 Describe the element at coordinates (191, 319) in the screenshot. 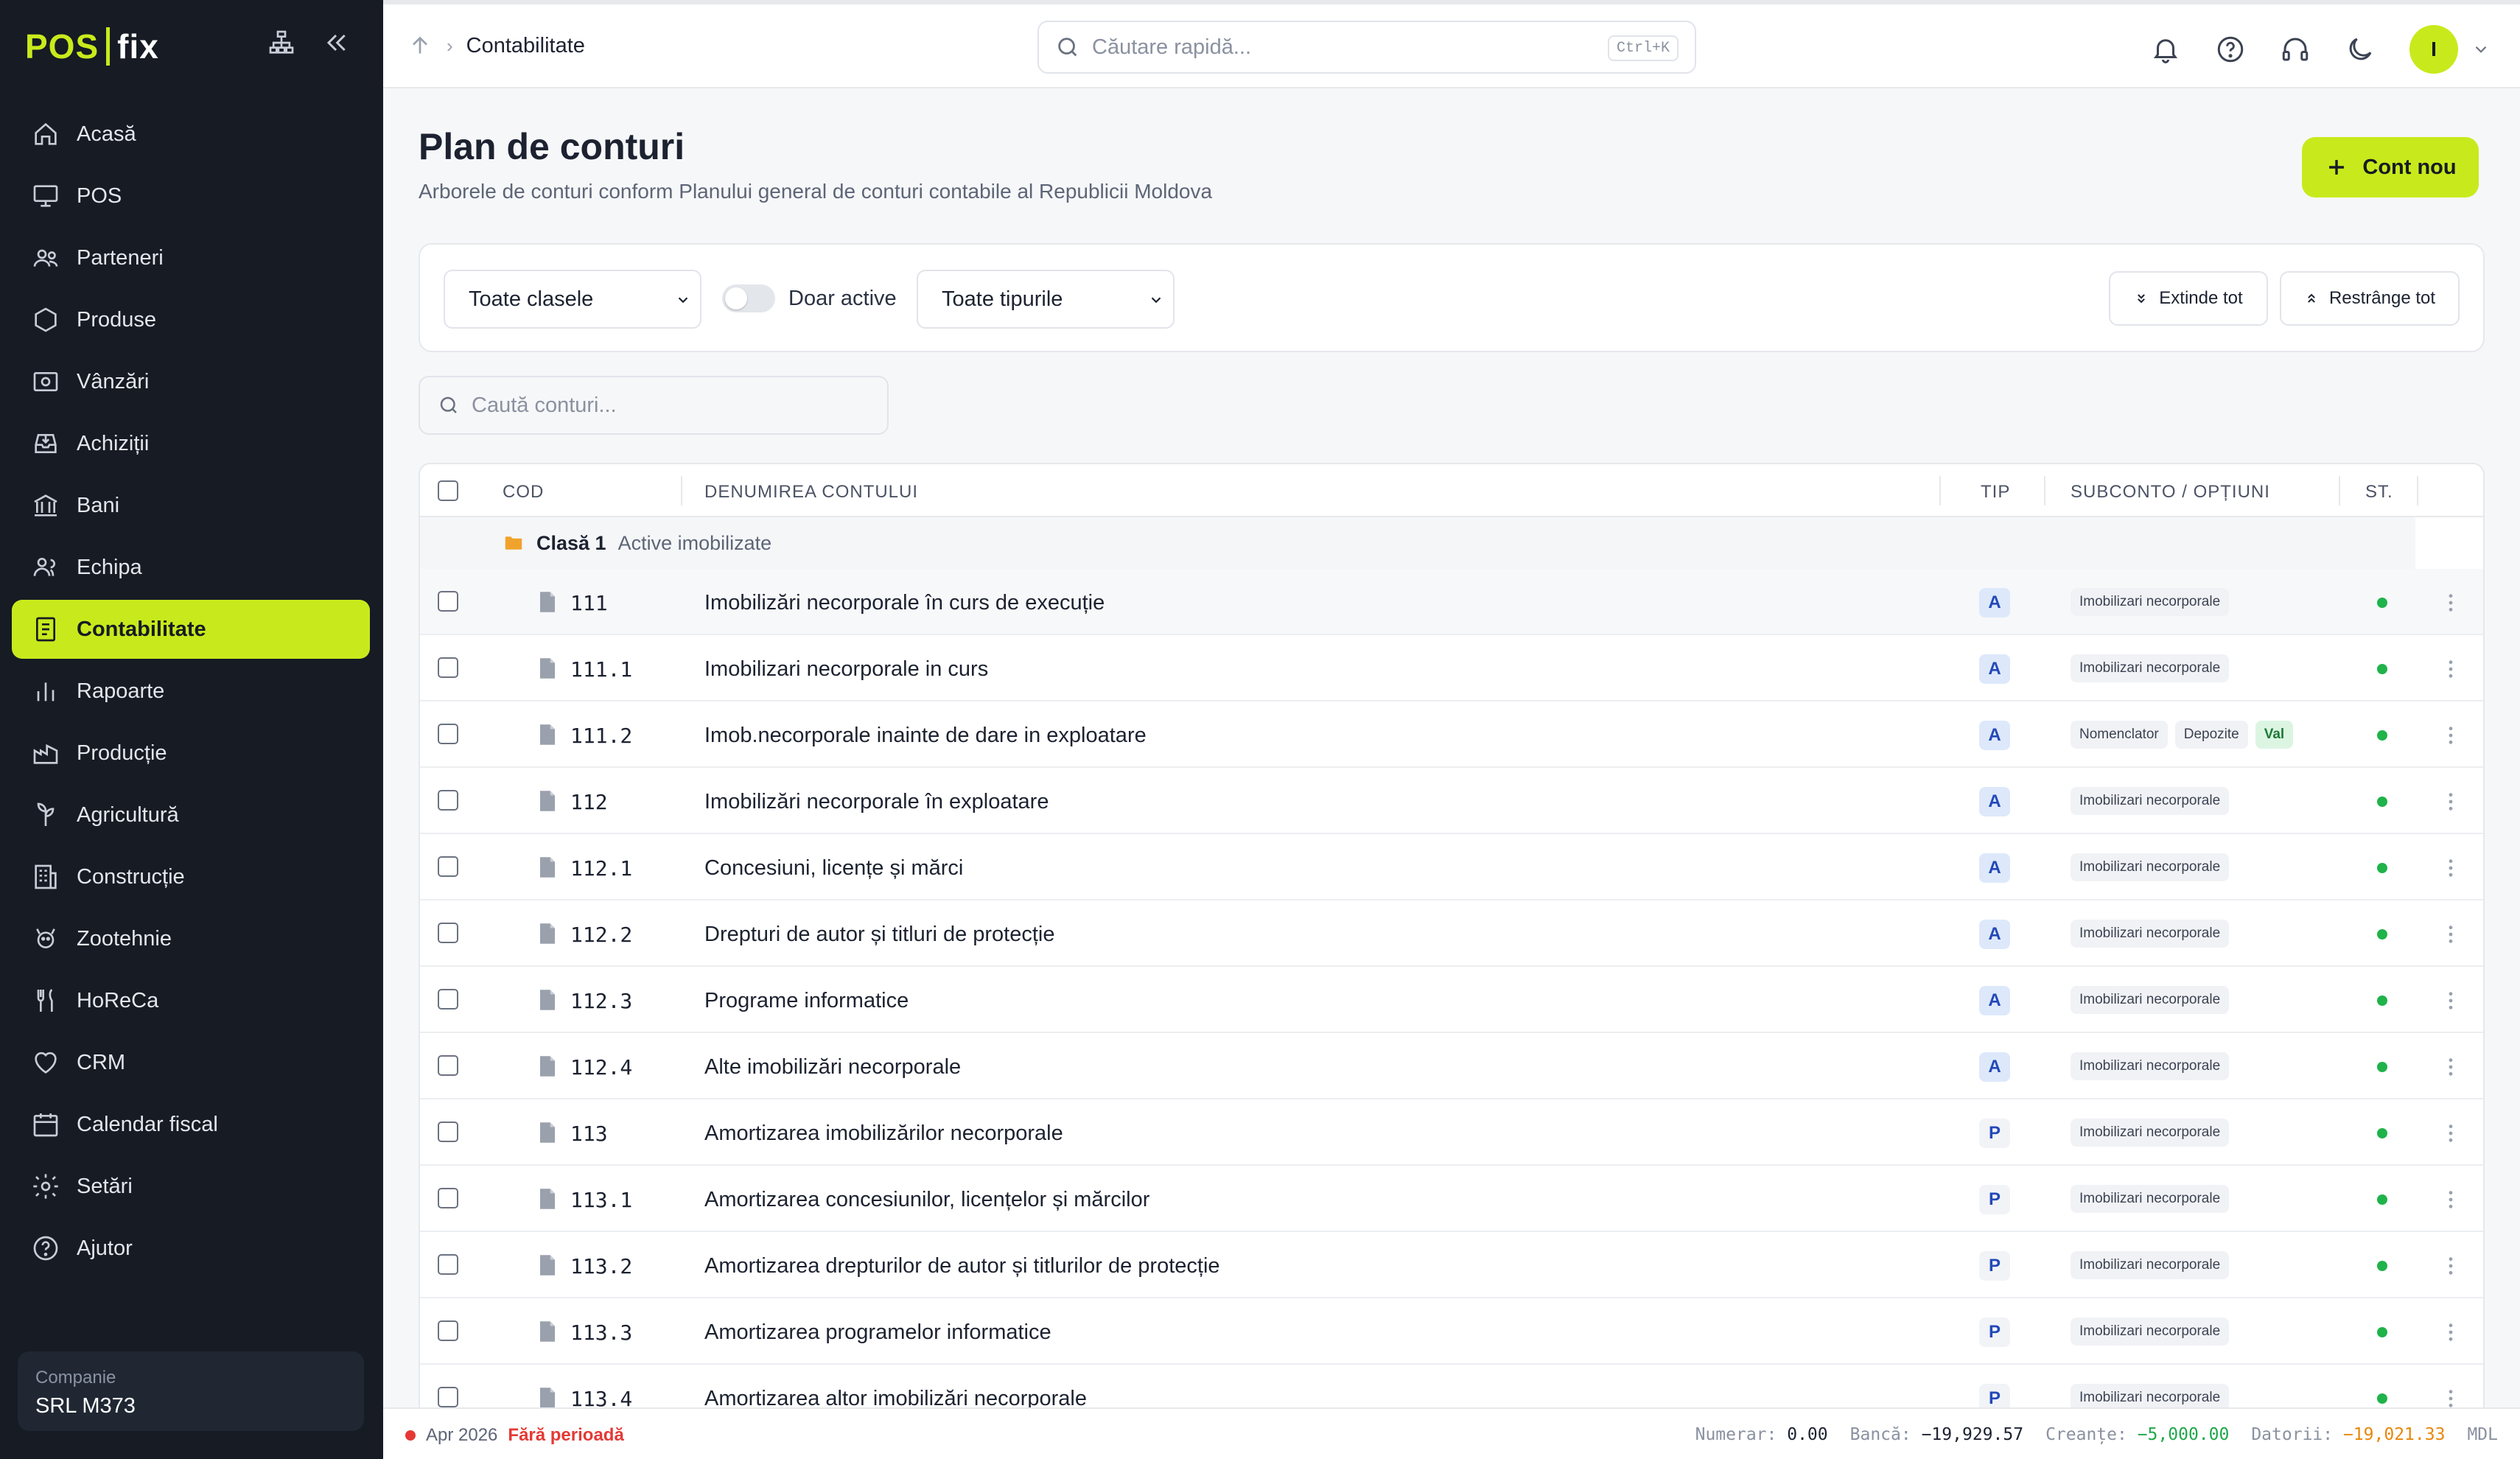

I see `sidebar-item-produse: Produse` at that location.